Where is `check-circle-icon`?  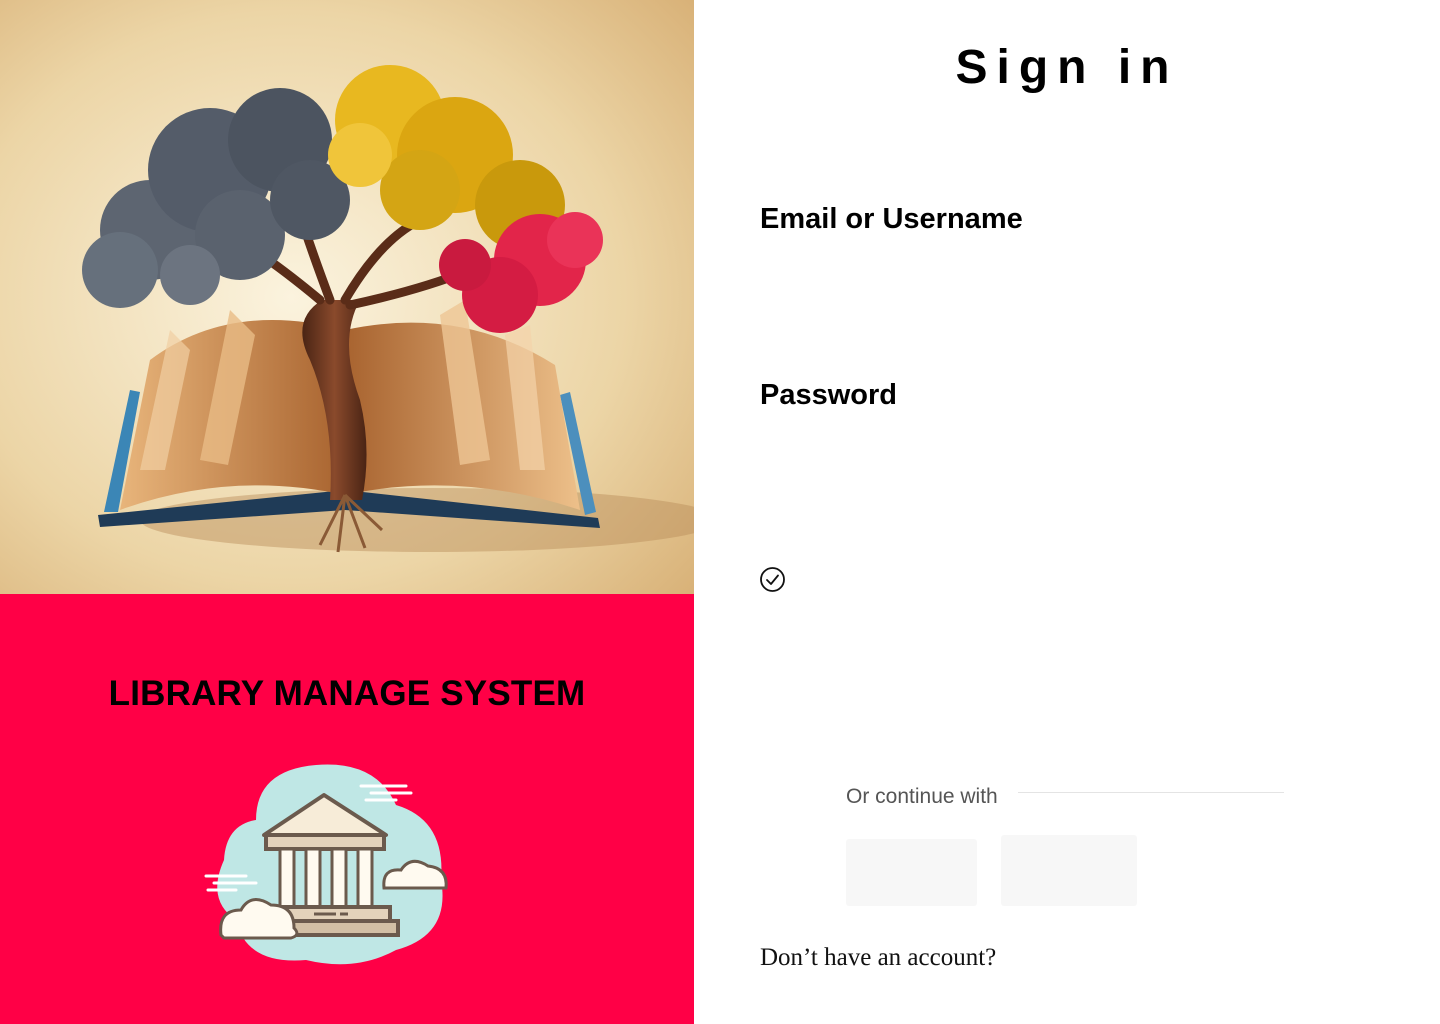 check-circle-icon is located at coordinates (772, 579).